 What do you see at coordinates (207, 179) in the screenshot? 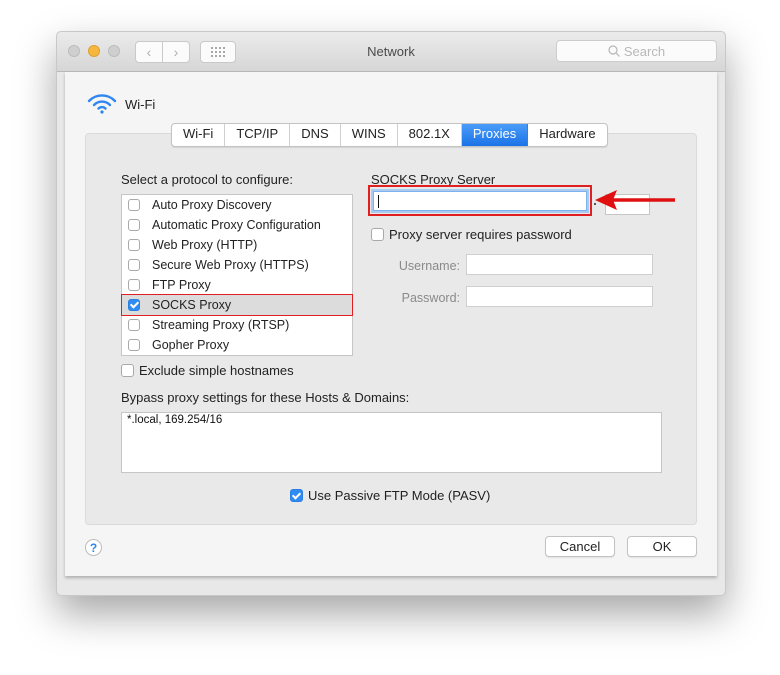
I see `protocol-heading: Select a protocol to configure:` at bounding box center [207, 179].